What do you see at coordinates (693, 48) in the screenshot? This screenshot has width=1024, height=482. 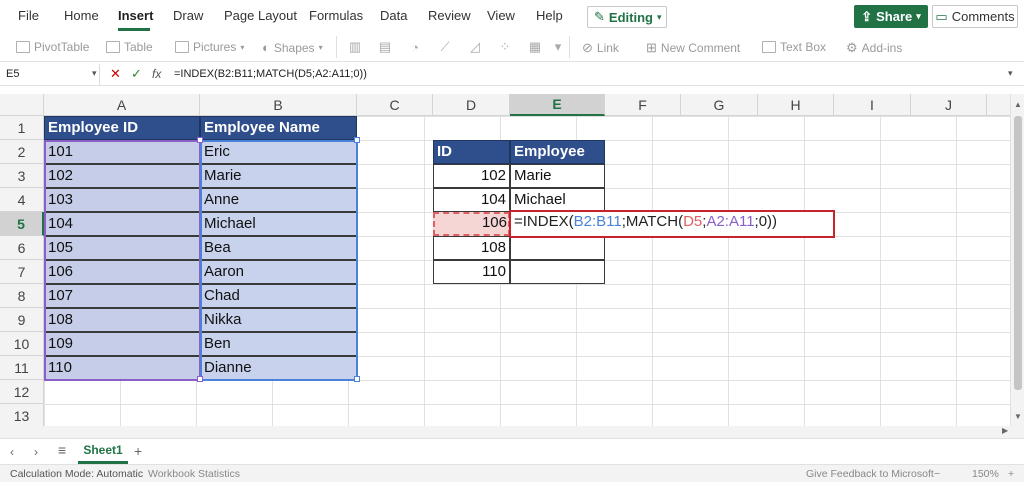 I see `new-comment-button: ⊞ New Comment` at bounding box center [693, 48].